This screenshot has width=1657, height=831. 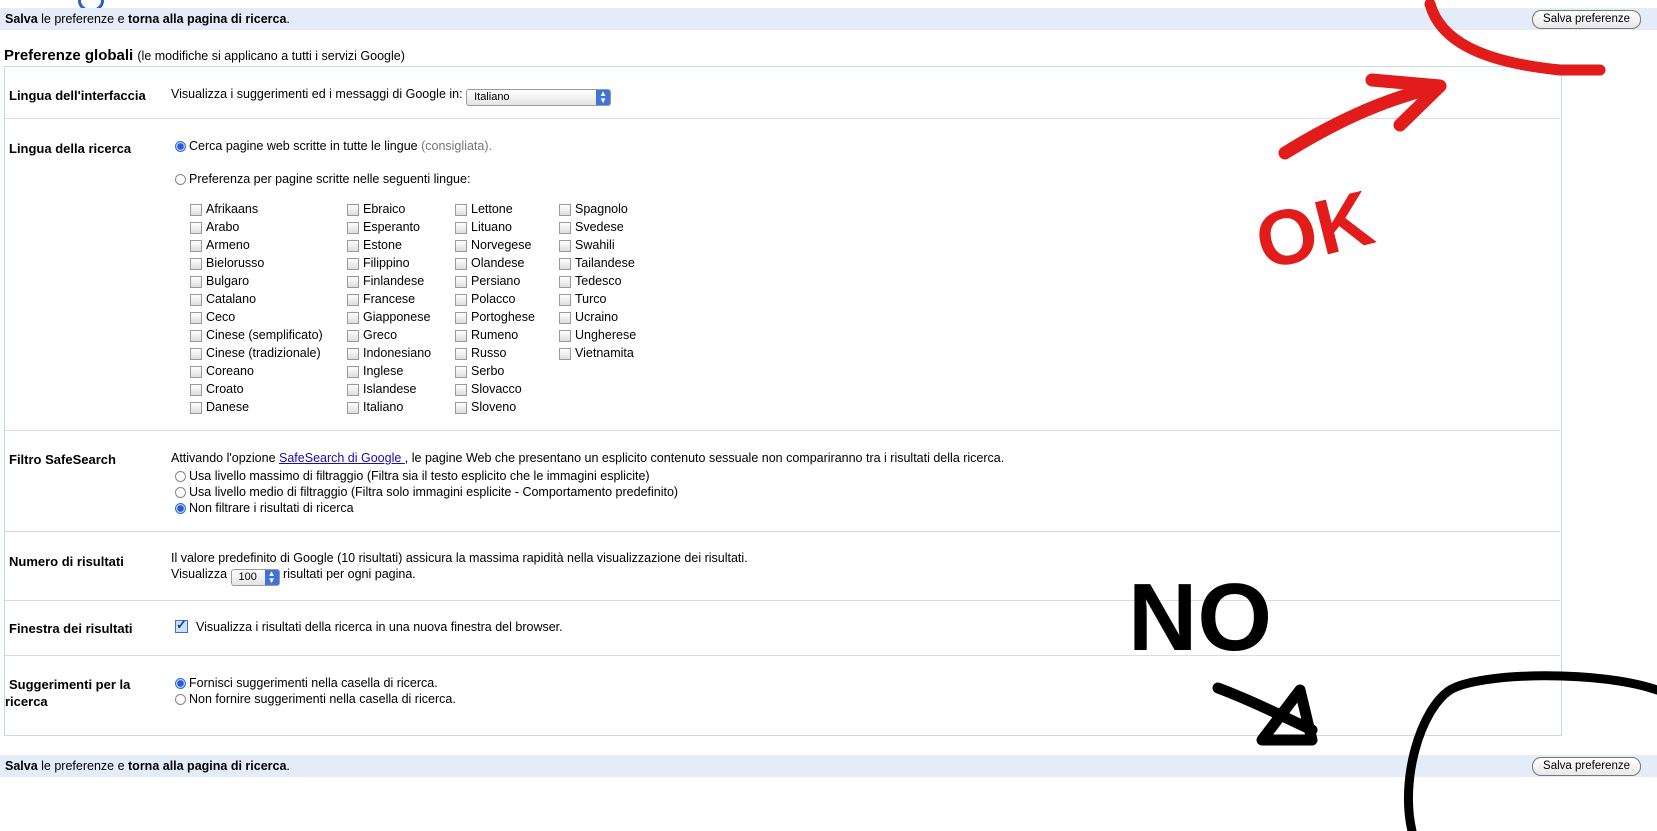 What do you see at coordinates (1362, 116) in the screenshot?
I see `red-arrow-annotation` at bounding box center [1362, 116].